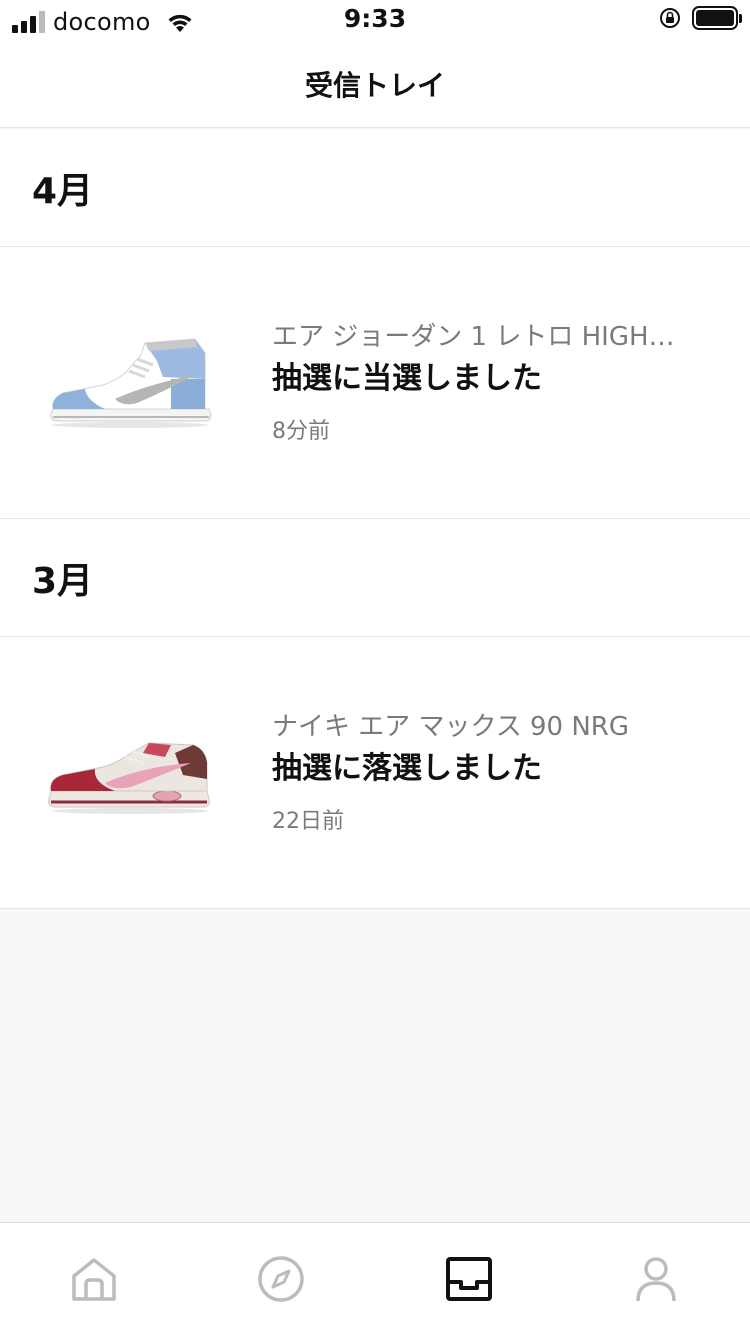 This screenshot has width=750, height=1334. What do you see at coordinates (407, 768) in the screenshot?
I see `notification-title: 抽選に落選しました` at bounding box center [407, 768].